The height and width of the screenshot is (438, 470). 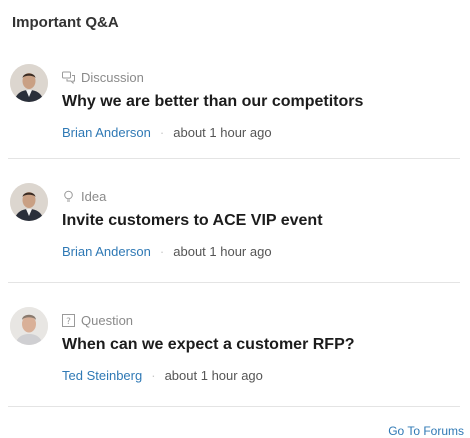 I want to click on go-to-forums-link: Go To Forums, so click(x=426, y=431).